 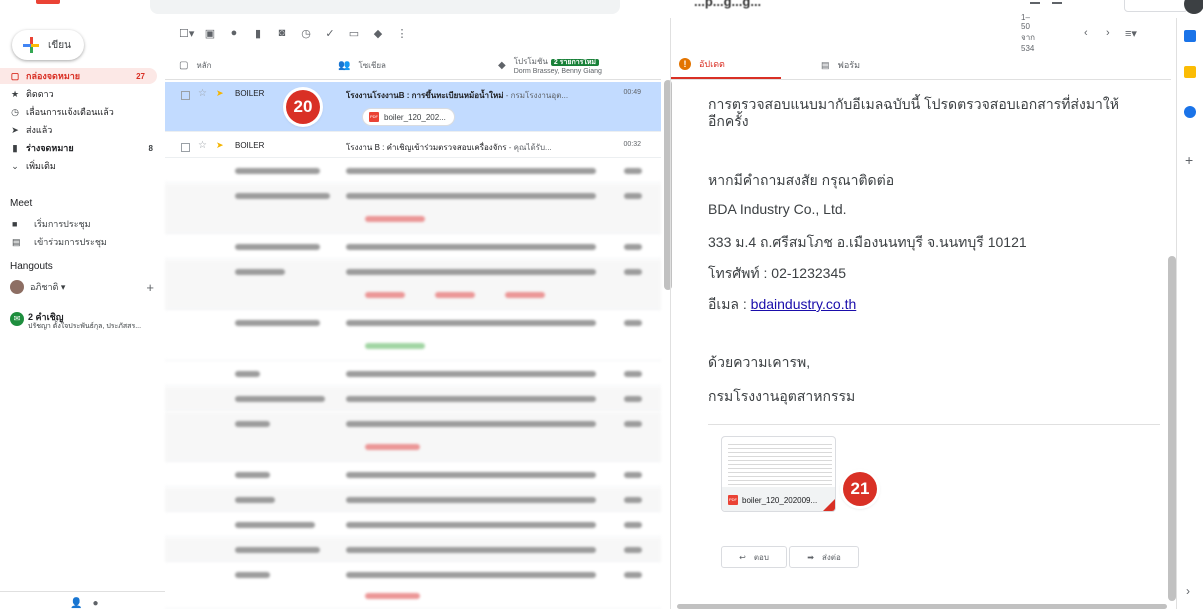 I want to click on snooze-icon: ◷, so click(x=306, y=33).